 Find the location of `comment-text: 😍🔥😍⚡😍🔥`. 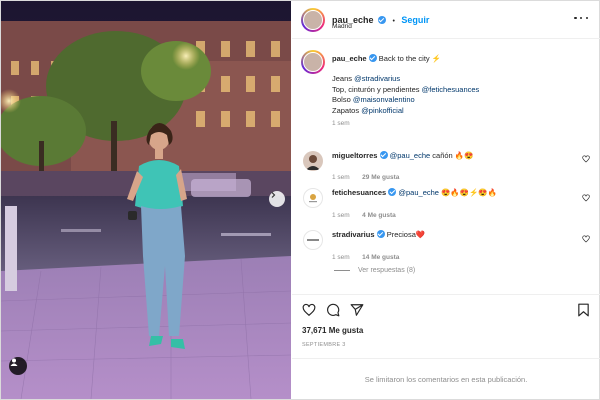

comment-text: 😍🔥😍⚡😍🔥 is located at coordinates (468, 192).